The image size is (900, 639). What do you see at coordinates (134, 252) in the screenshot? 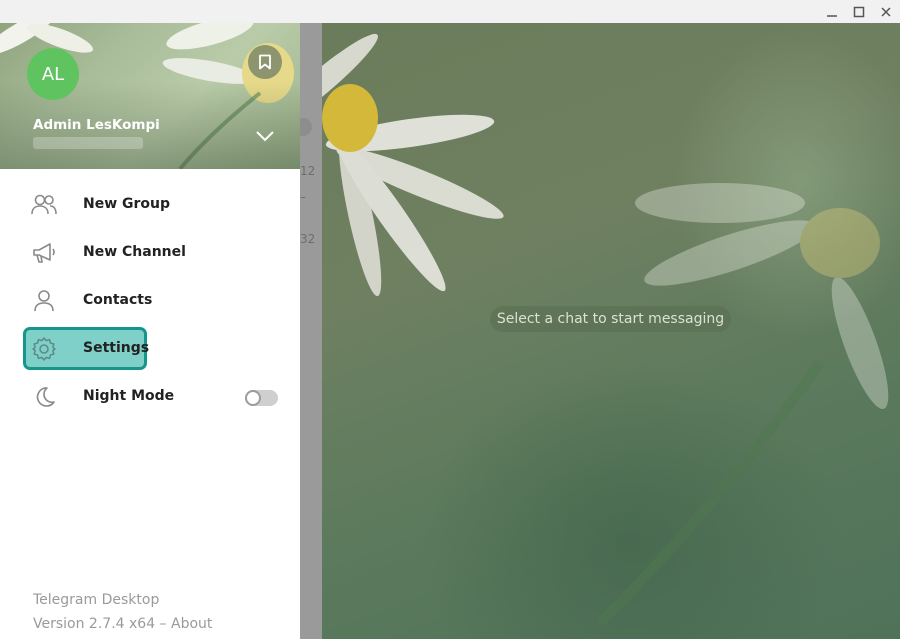
I see `menu-label-new-channel: New Channel` at bounding box center [134, 252].